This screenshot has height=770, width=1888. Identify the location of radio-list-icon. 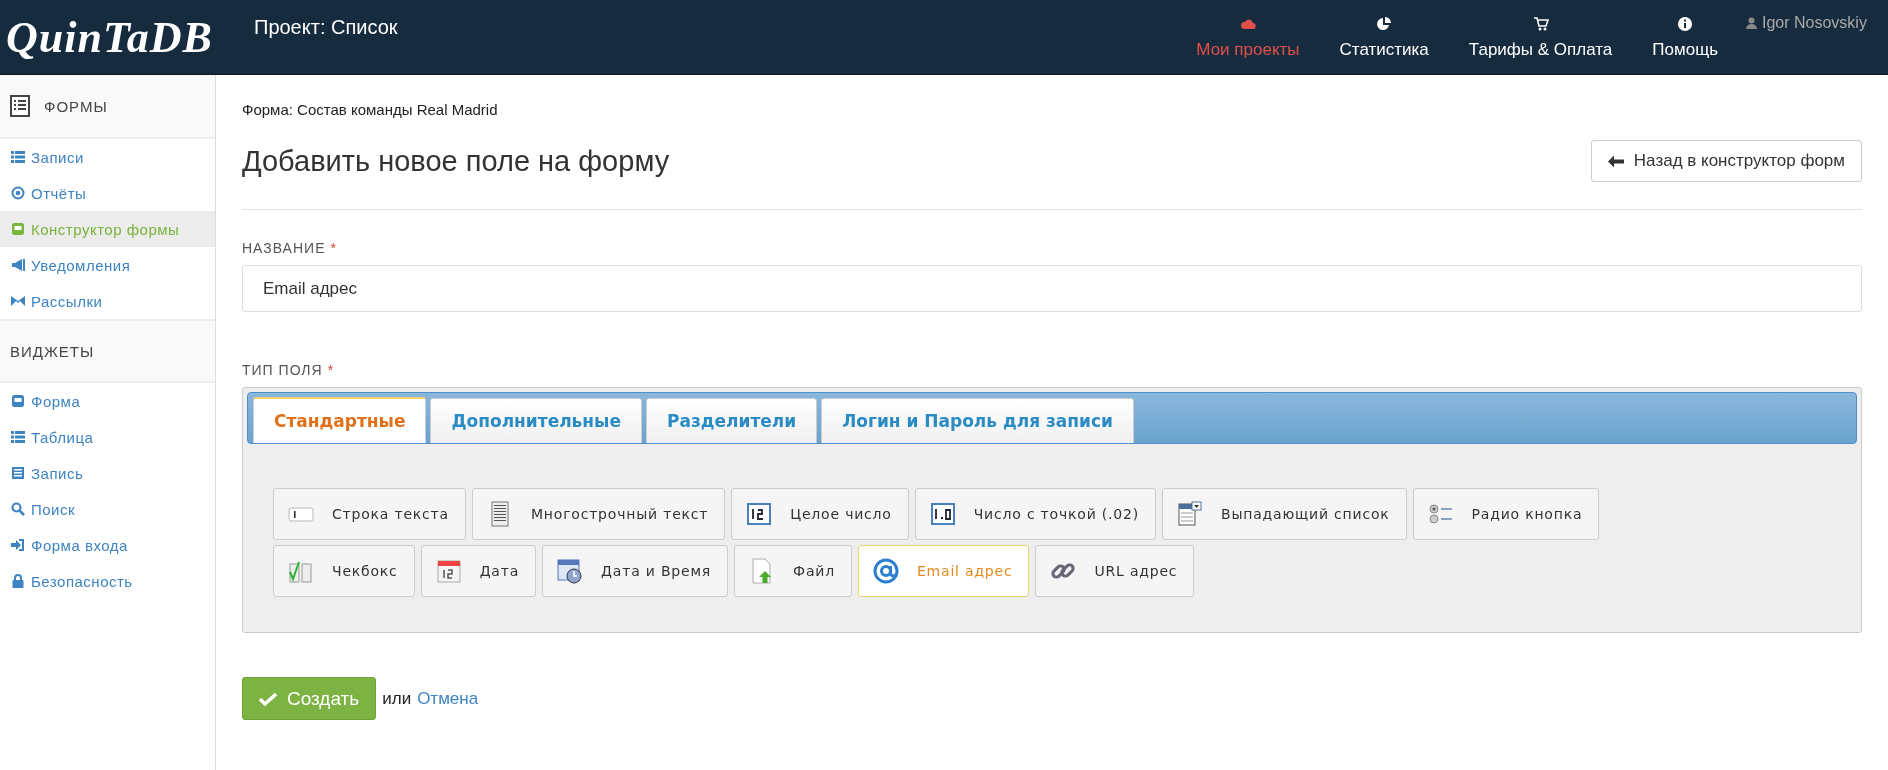
(1440, 514).